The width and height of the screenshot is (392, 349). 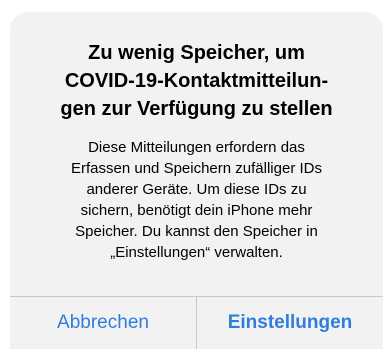 What do you see at coordinates (103, 323) in the screenshot?
I see `cancel-button: Abbrechen` at bounding box center [103, 323].